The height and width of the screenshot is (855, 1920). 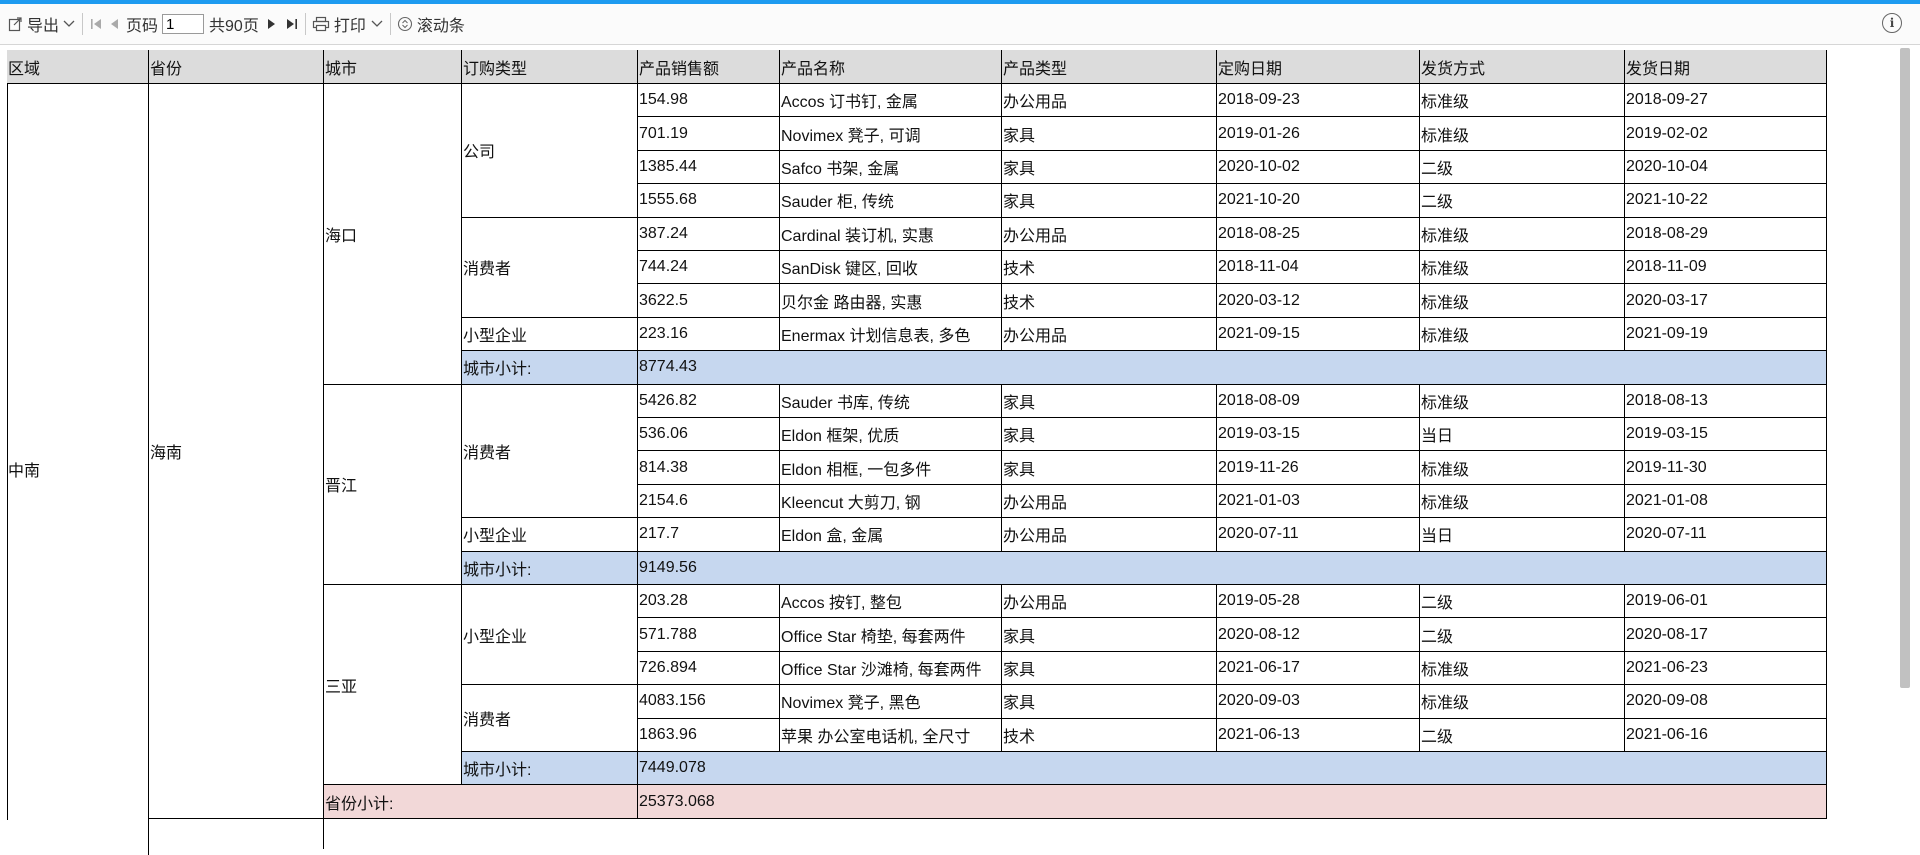 What do you see at coordinates (236, 67) in the screenshot?
I see `header-province: 省份` at bounding box center [236, 67].